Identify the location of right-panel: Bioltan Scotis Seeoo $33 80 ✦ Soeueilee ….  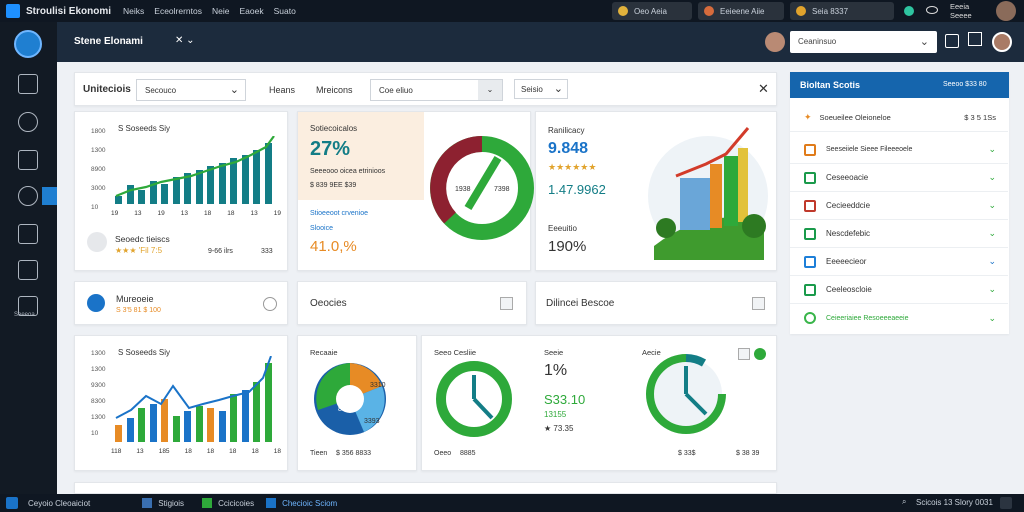
(899, 203).